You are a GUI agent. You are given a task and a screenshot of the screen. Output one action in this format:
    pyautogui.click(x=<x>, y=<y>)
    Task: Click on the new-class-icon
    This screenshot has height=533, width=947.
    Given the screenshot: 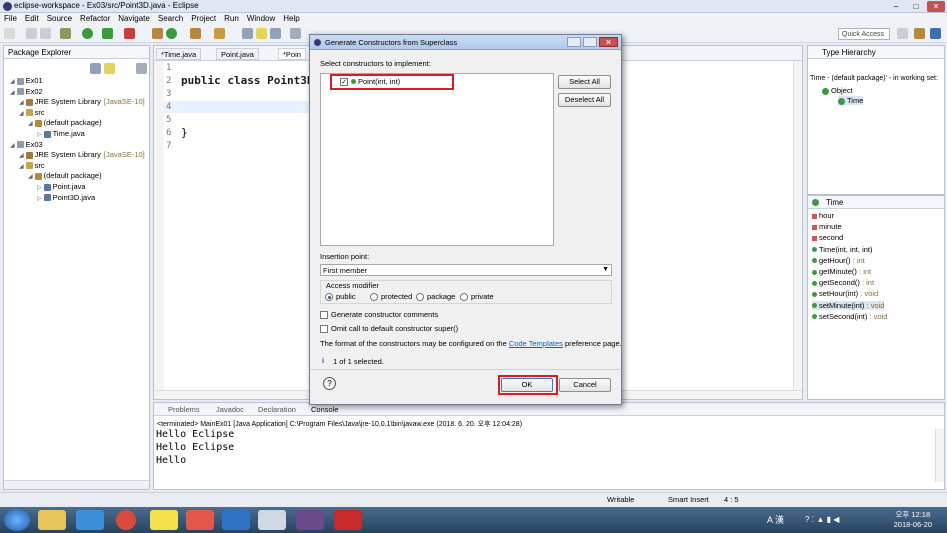 What is the action you would take?
    pyautogui.click(x=171, y=33)
    